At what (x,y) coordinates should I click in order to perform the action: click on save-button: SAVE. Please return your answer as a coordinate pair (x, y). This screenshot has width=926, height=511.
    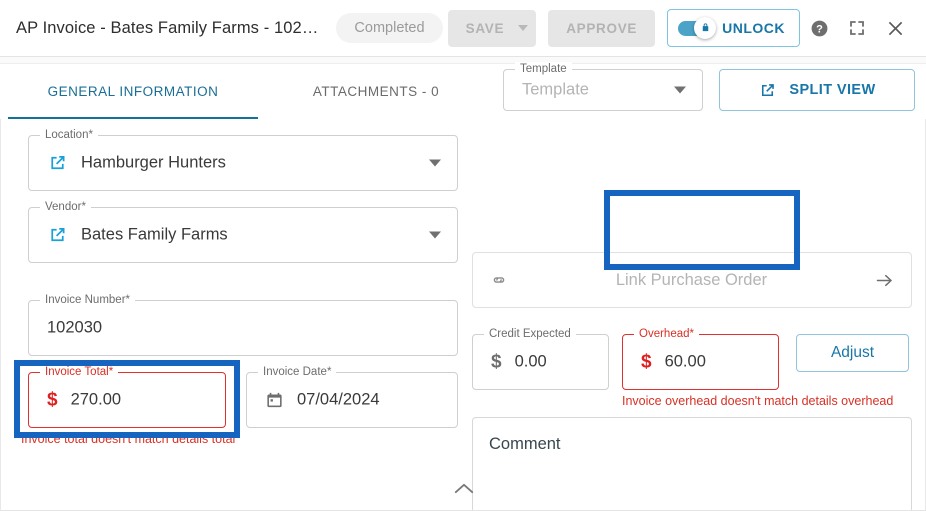
    Looking at the image, I should click on (492, 28).